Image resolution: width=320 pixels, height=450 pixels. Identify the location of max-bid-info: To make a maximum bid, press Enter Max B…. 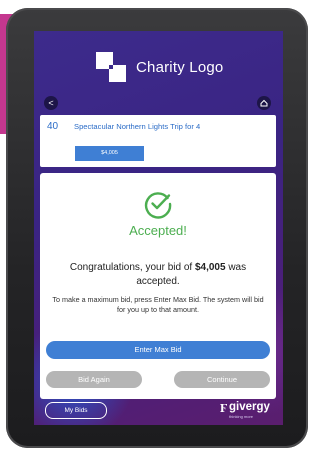
(158, 304).